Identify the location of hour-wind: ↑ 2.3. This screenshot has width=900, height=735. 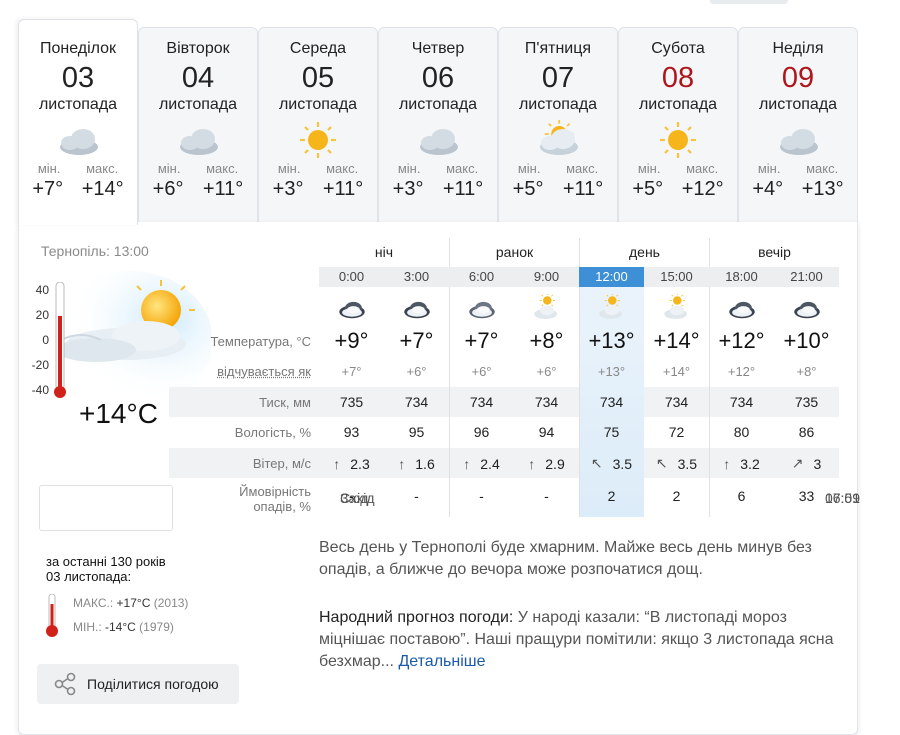
(351, 463).